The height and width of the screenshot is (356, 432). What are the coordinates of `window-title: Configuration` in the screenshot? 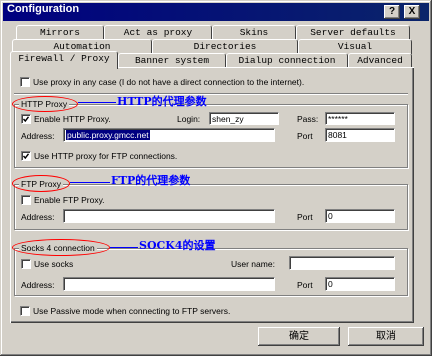 It's located at (43, 9).